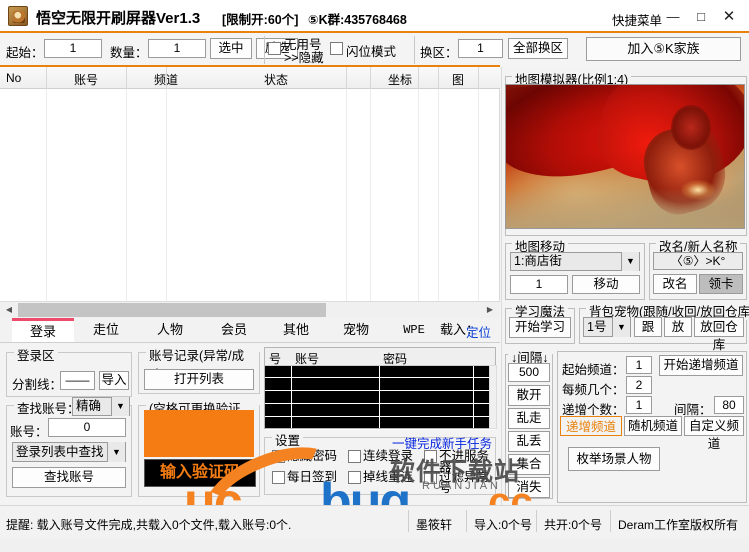 The image size is (749, 552). I want to click on filter-abnormal-checkbox, so click(430, 477).